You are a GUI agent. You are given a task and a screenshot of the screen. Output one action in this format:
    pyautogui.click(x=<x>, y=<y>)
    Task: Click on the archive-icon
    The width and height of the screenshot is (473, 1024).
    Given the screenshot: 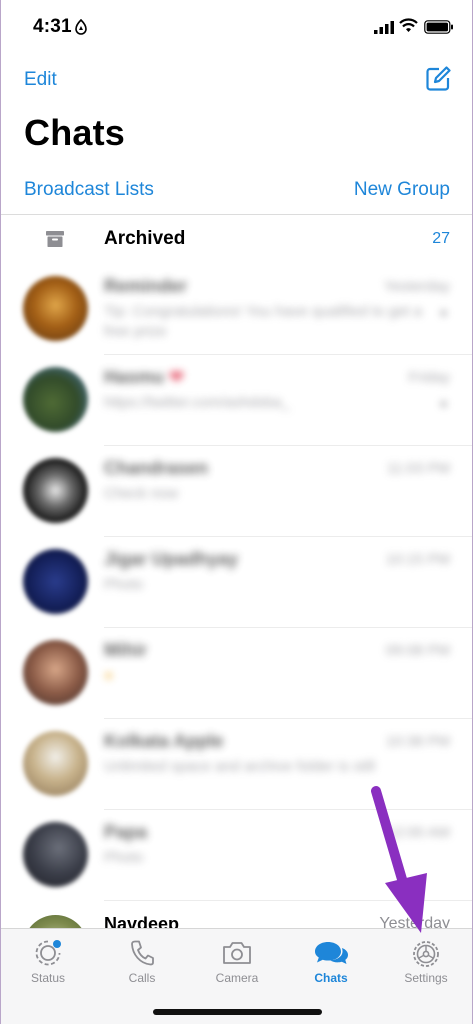 What is the action you would take?
    pyautogui.click(x=55, y=239)
    